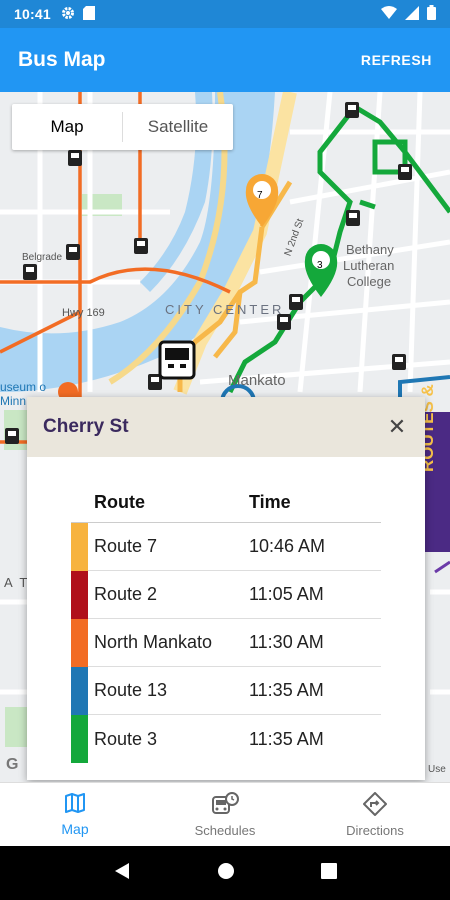 The width and height of the screenshot is (450, 900). I want to click on route-name: North Mankato, so click(153, 642).